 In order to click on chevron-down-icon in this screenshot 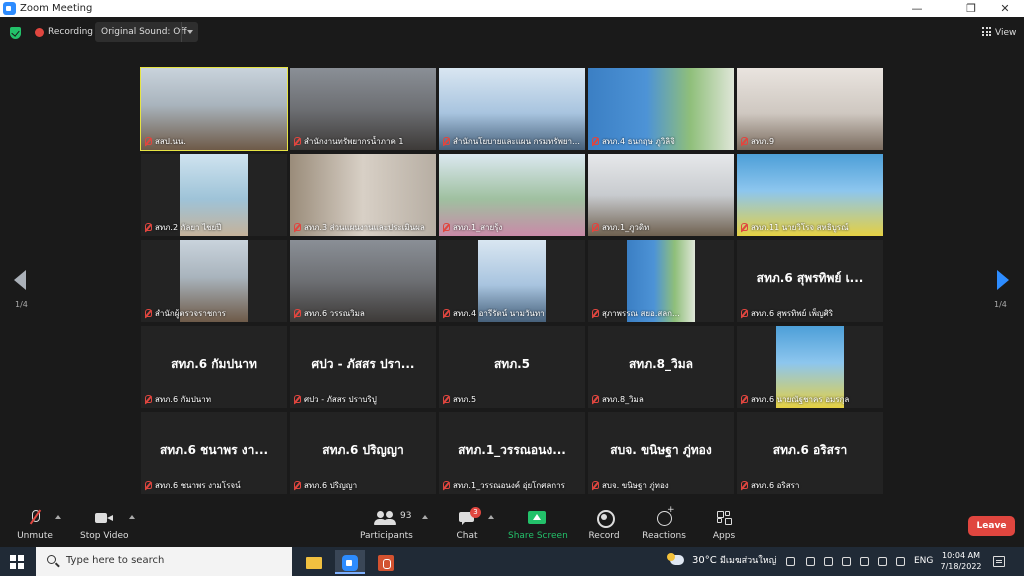, I will do `click(190, 32)`.